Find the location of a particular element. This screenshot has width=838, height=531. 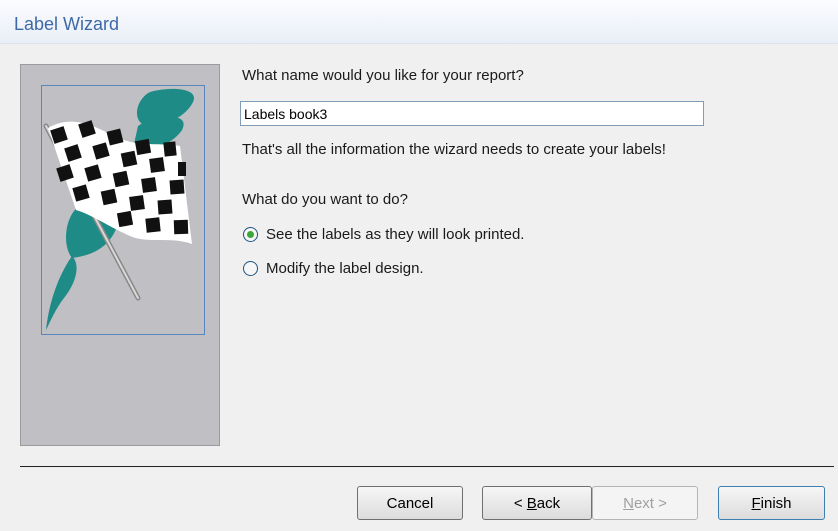

report-name-input is located at coordinates (472, 113).